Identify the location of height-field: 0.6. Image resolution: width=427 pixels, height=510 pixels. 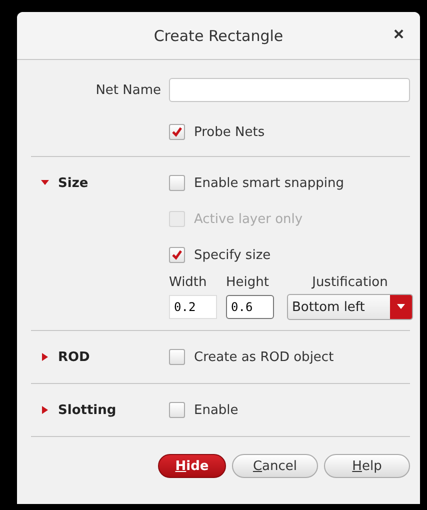
(250, 307).